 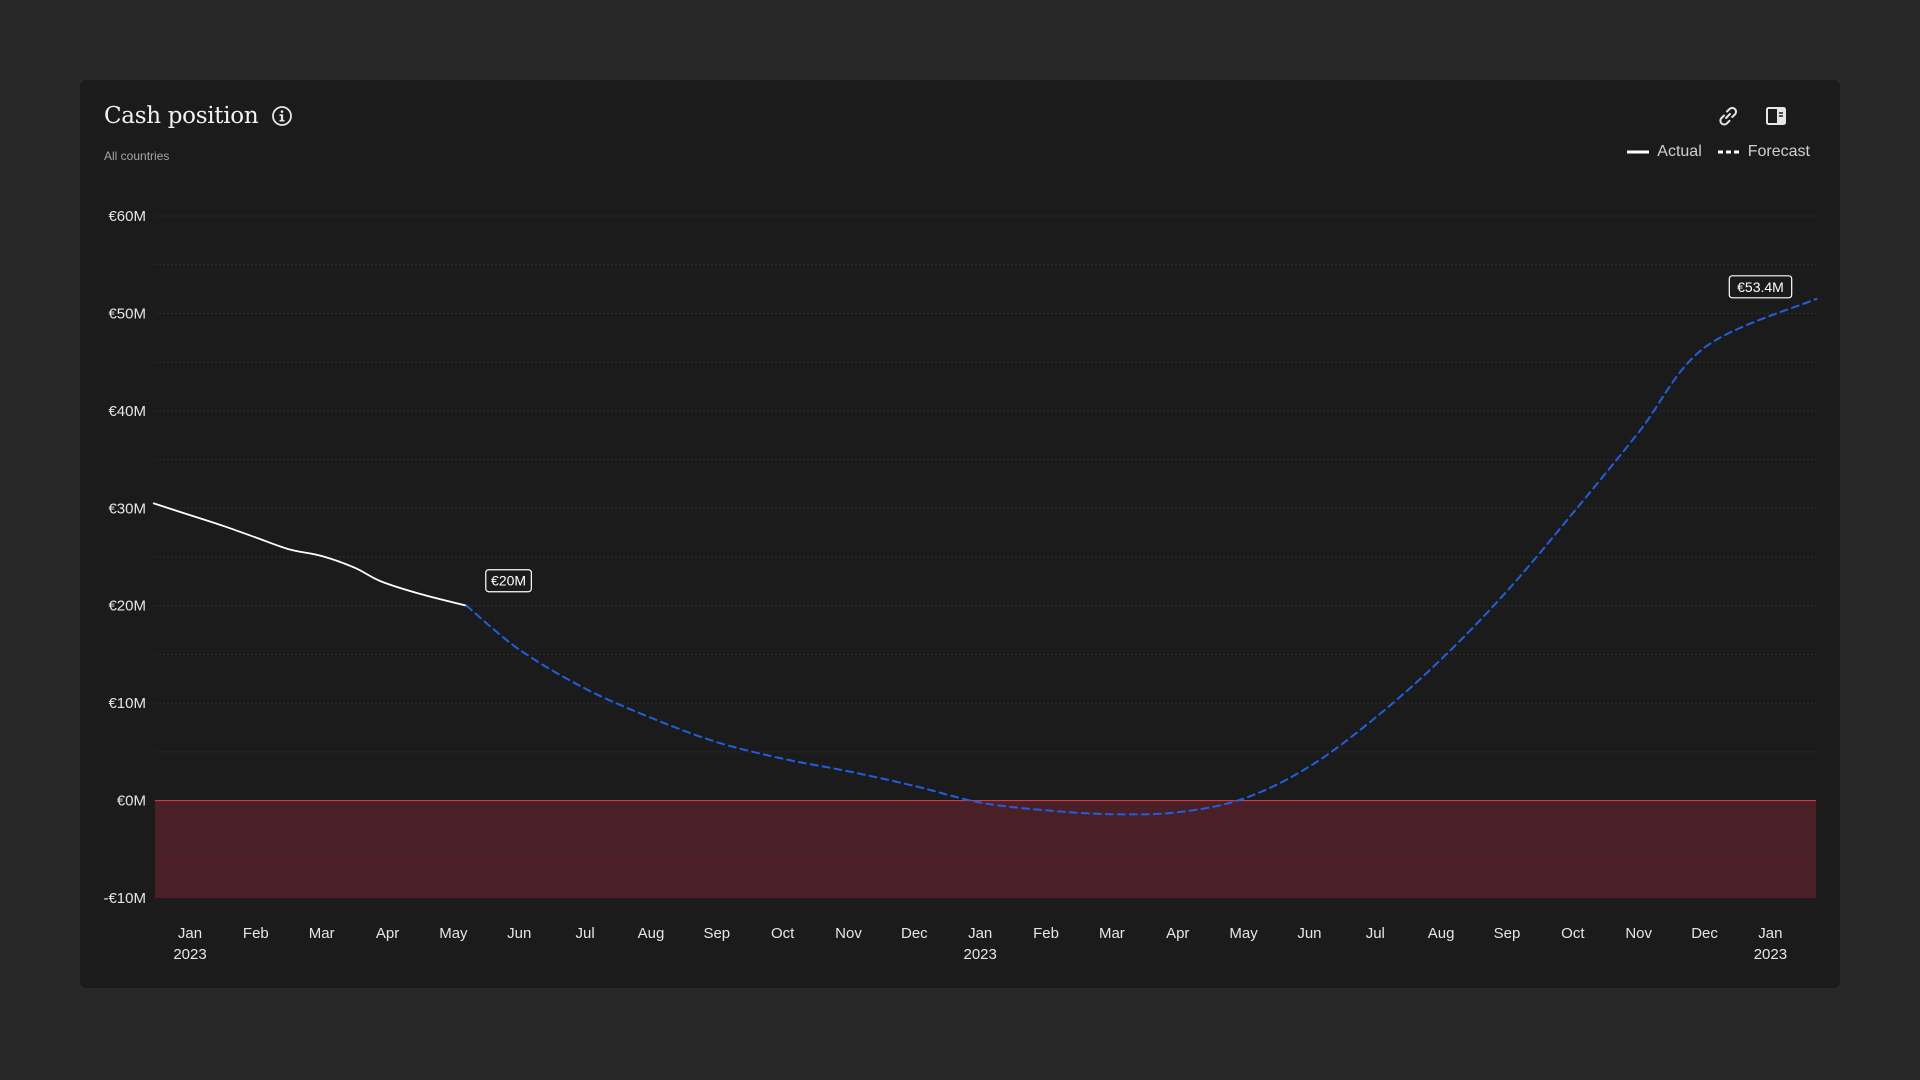 What do you see at coordinates (127, 508) in the screenshot?
I see `y-tick-label: €30M` at bounding box center [127, 508].